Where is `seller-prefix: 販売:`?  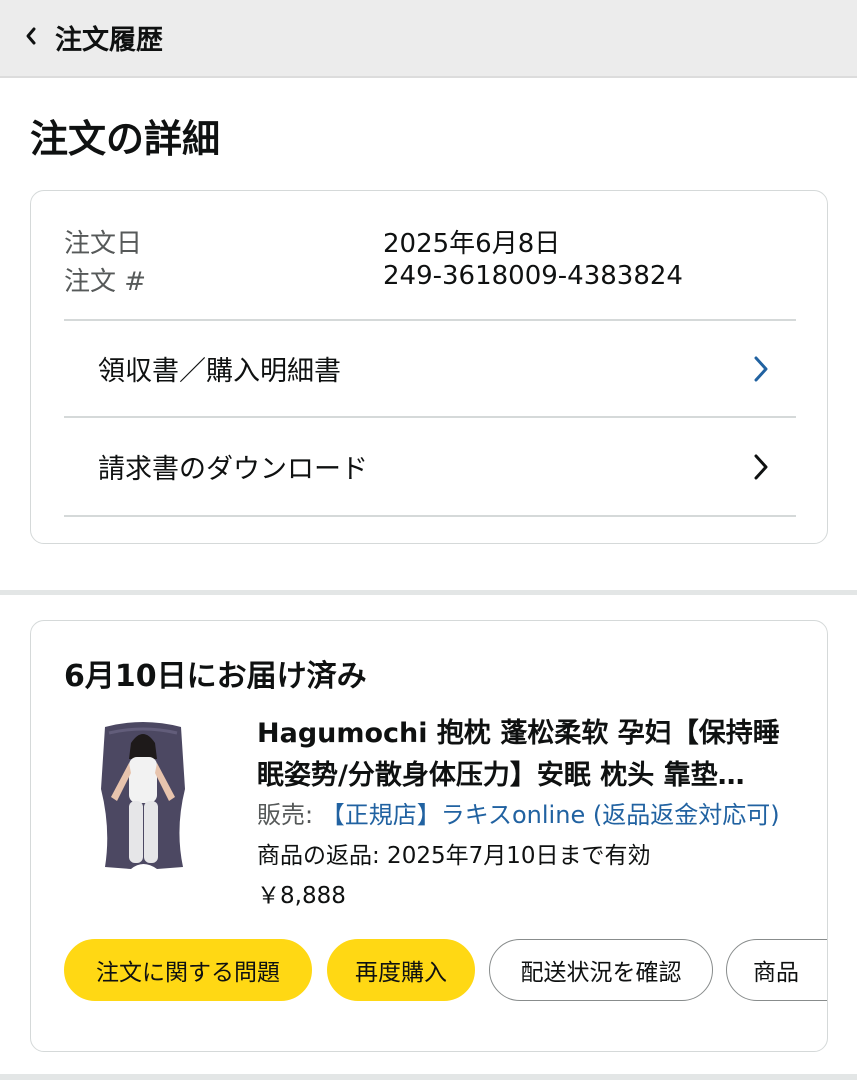
seller-prefix: 販売: is located at coordinates (289, 815).